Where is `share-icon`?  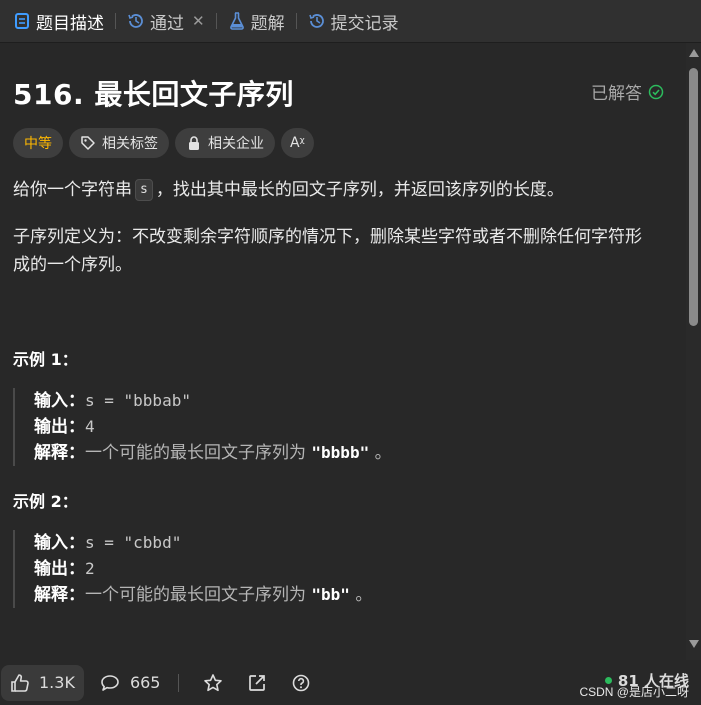 share-icon is located at coordinates (257, 683).